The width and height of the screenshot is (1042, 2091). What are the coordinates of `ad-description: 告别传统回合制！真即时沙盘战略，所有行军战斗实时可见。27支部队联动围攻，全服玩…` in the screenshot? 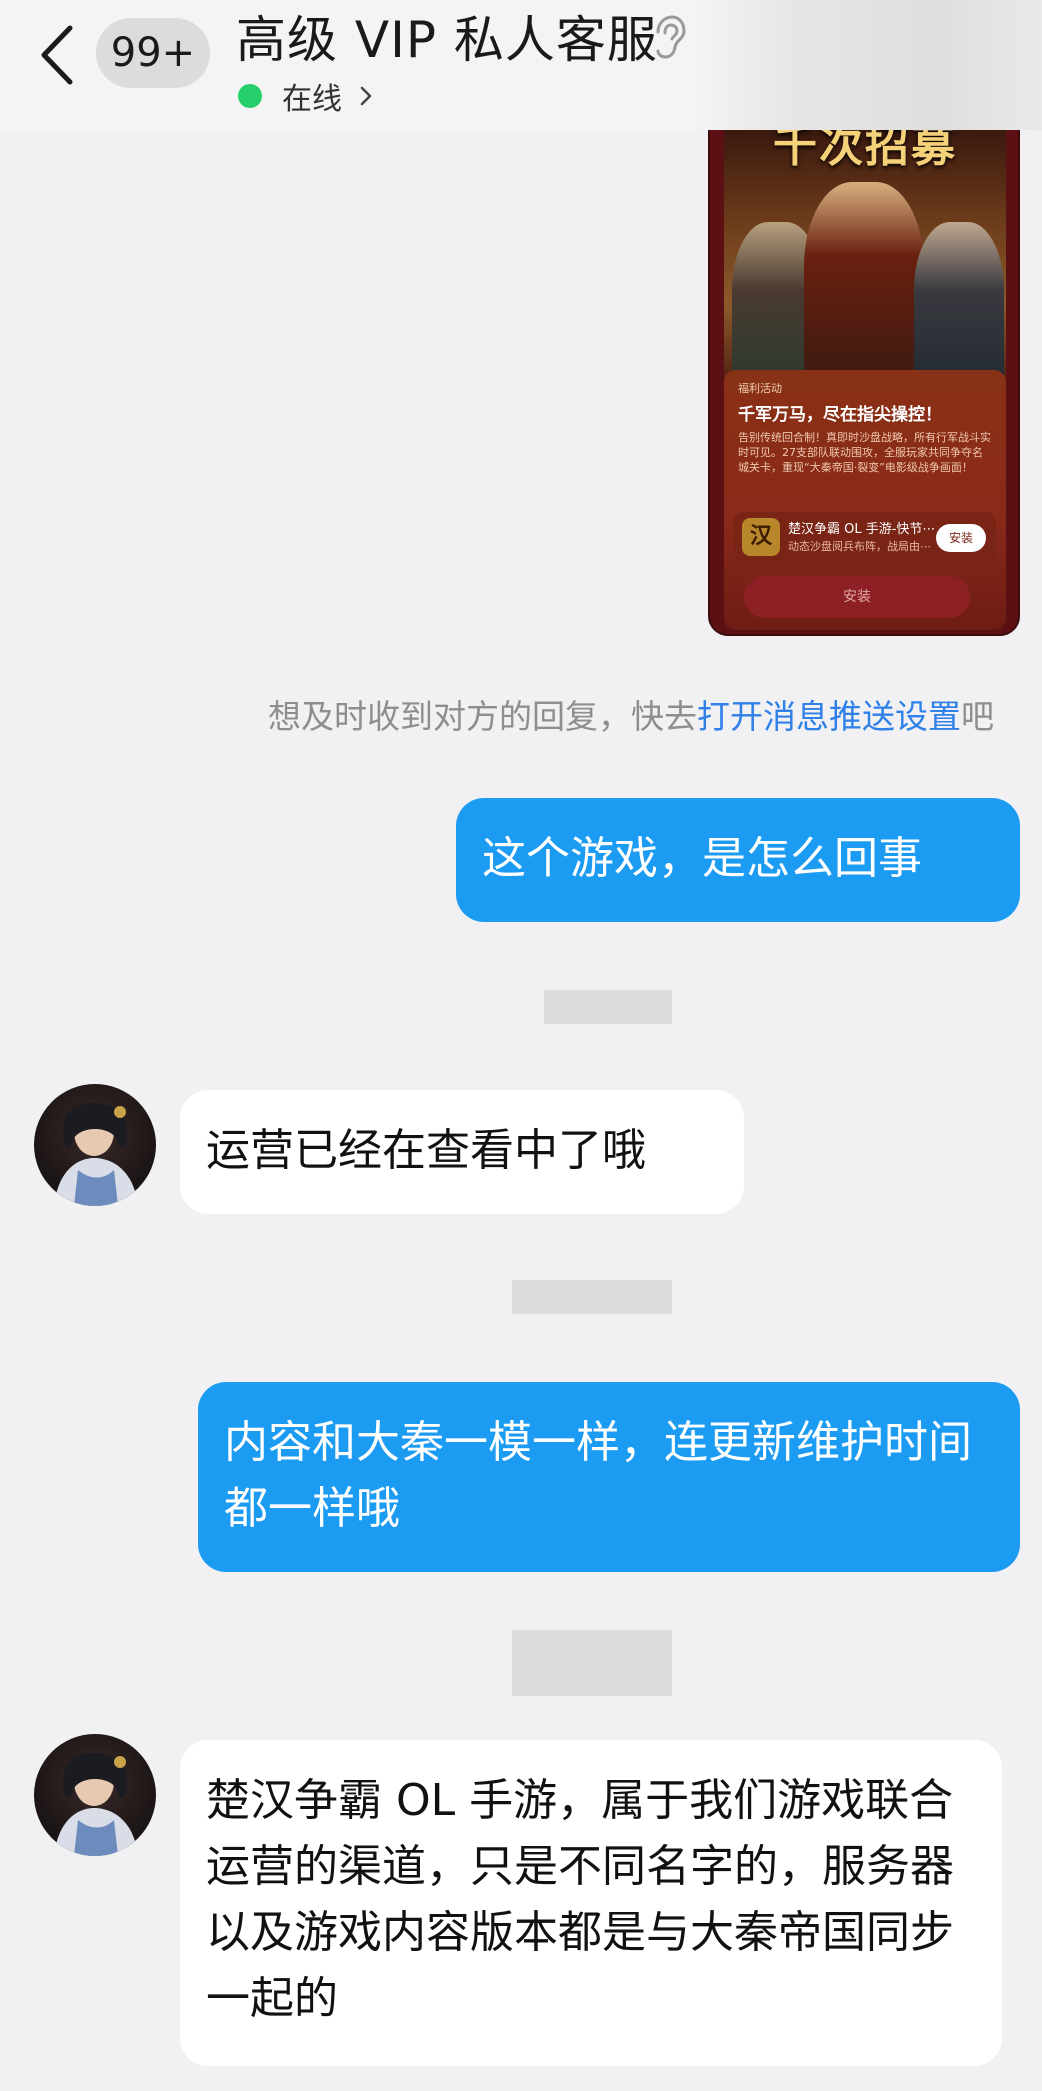 It's located at (864, 452).